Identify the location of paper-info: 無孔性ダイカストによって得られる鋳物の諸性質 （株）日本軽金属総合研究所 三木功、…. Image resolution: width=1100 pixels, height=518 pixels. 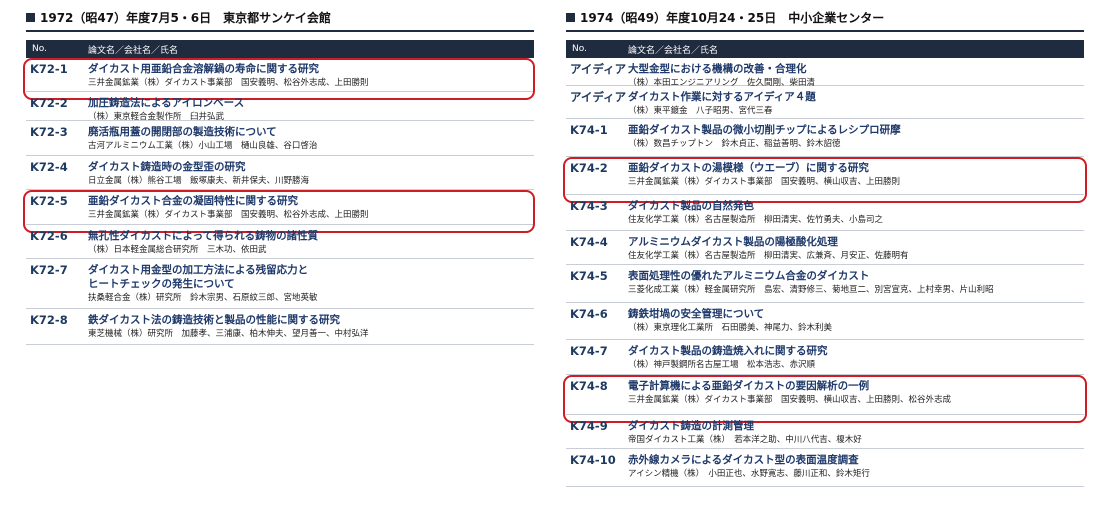
(311, 242).